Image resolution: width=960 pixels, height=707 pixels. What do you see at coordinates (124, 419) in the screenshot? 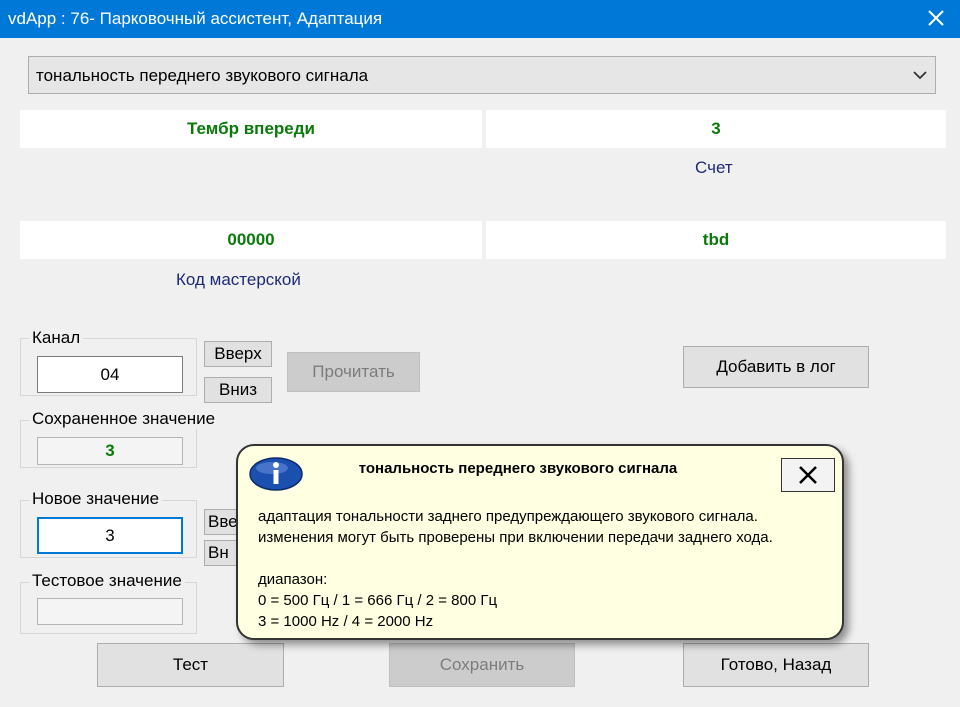
I see `saved-value-label: Сохраненное значение` at bounding box center [124, 419].